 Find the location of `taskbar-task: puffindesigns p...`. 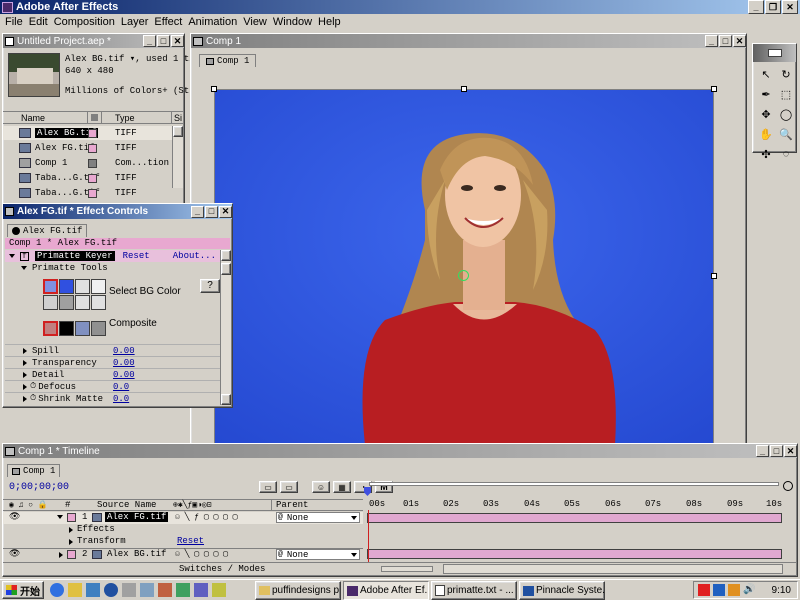

taskbar-task: puffindesigns p... is located at coordinates (298, 590).